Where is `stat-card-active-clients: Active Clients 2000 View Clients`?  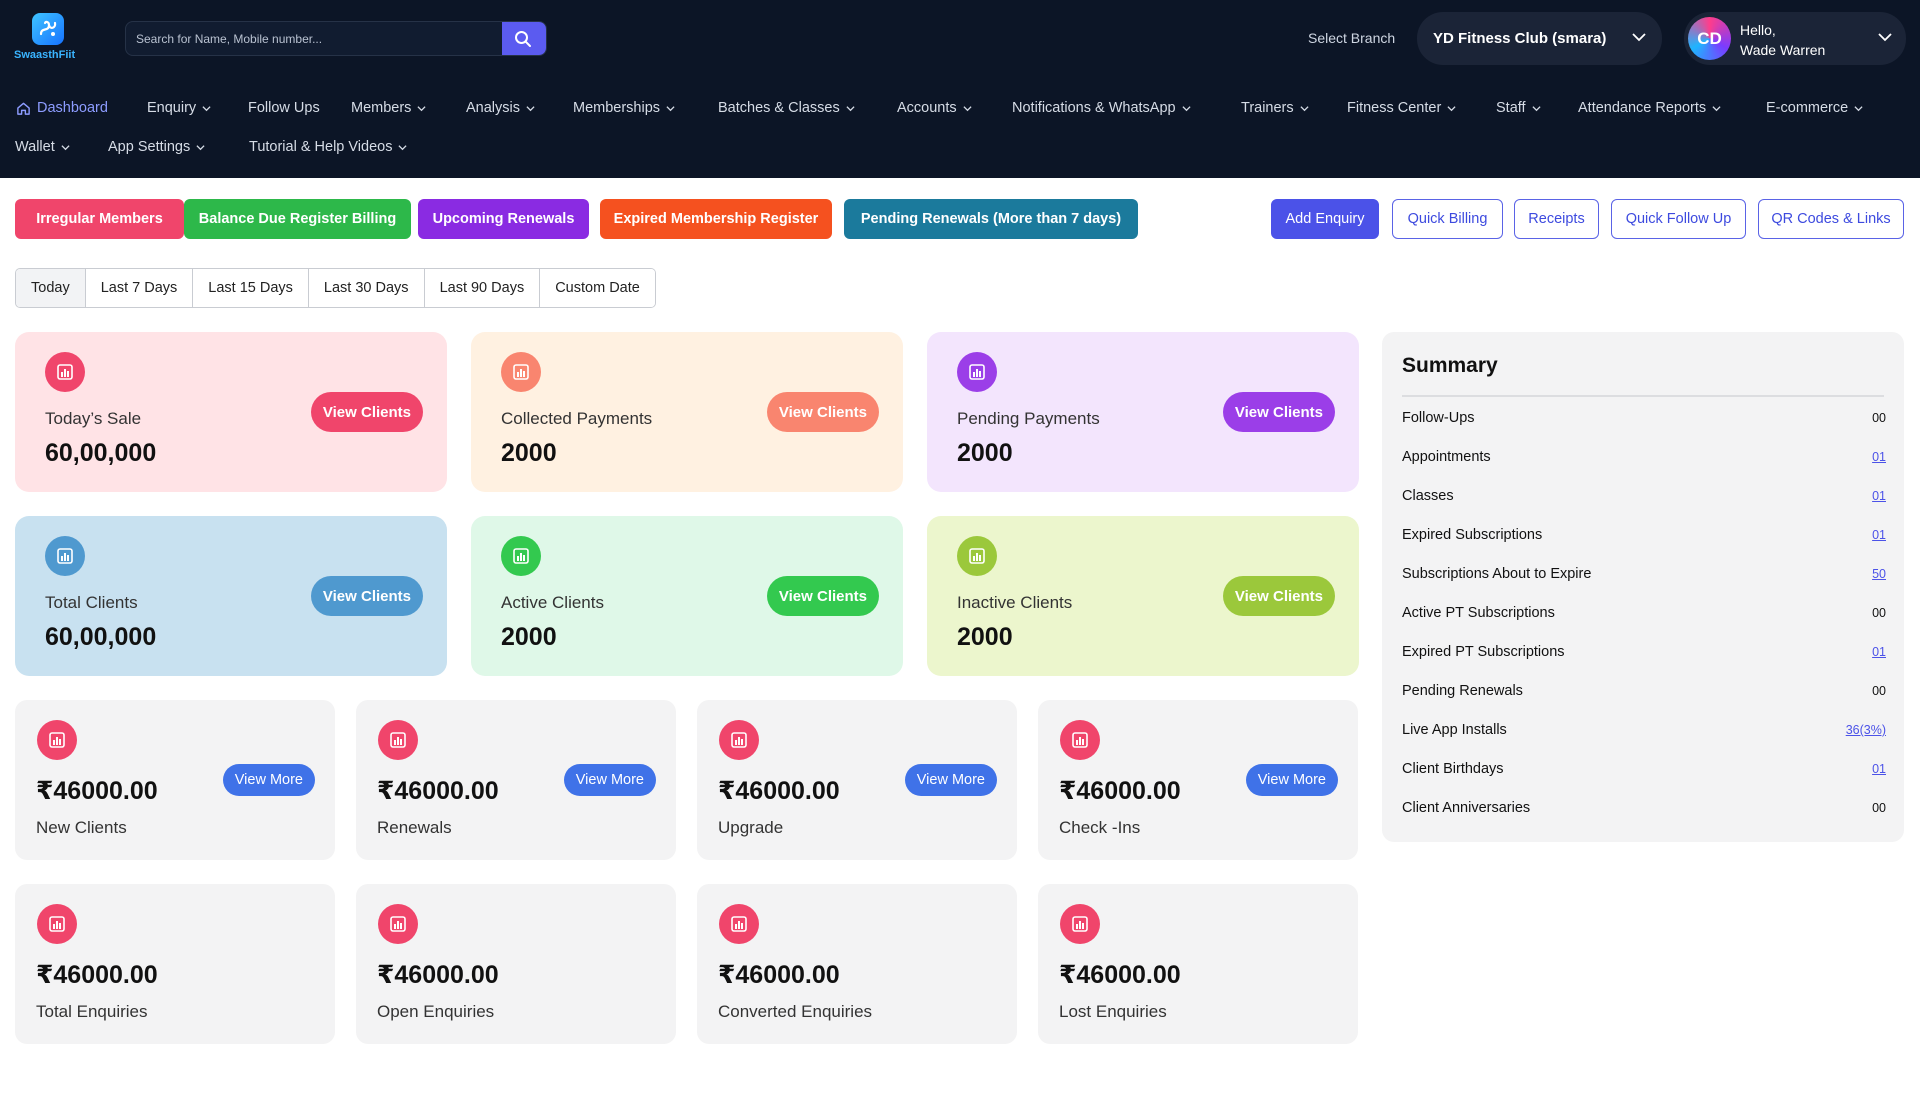
stat-card-active-clients: Active Clients 2000 View Clients is located at coordinates (687, 596).